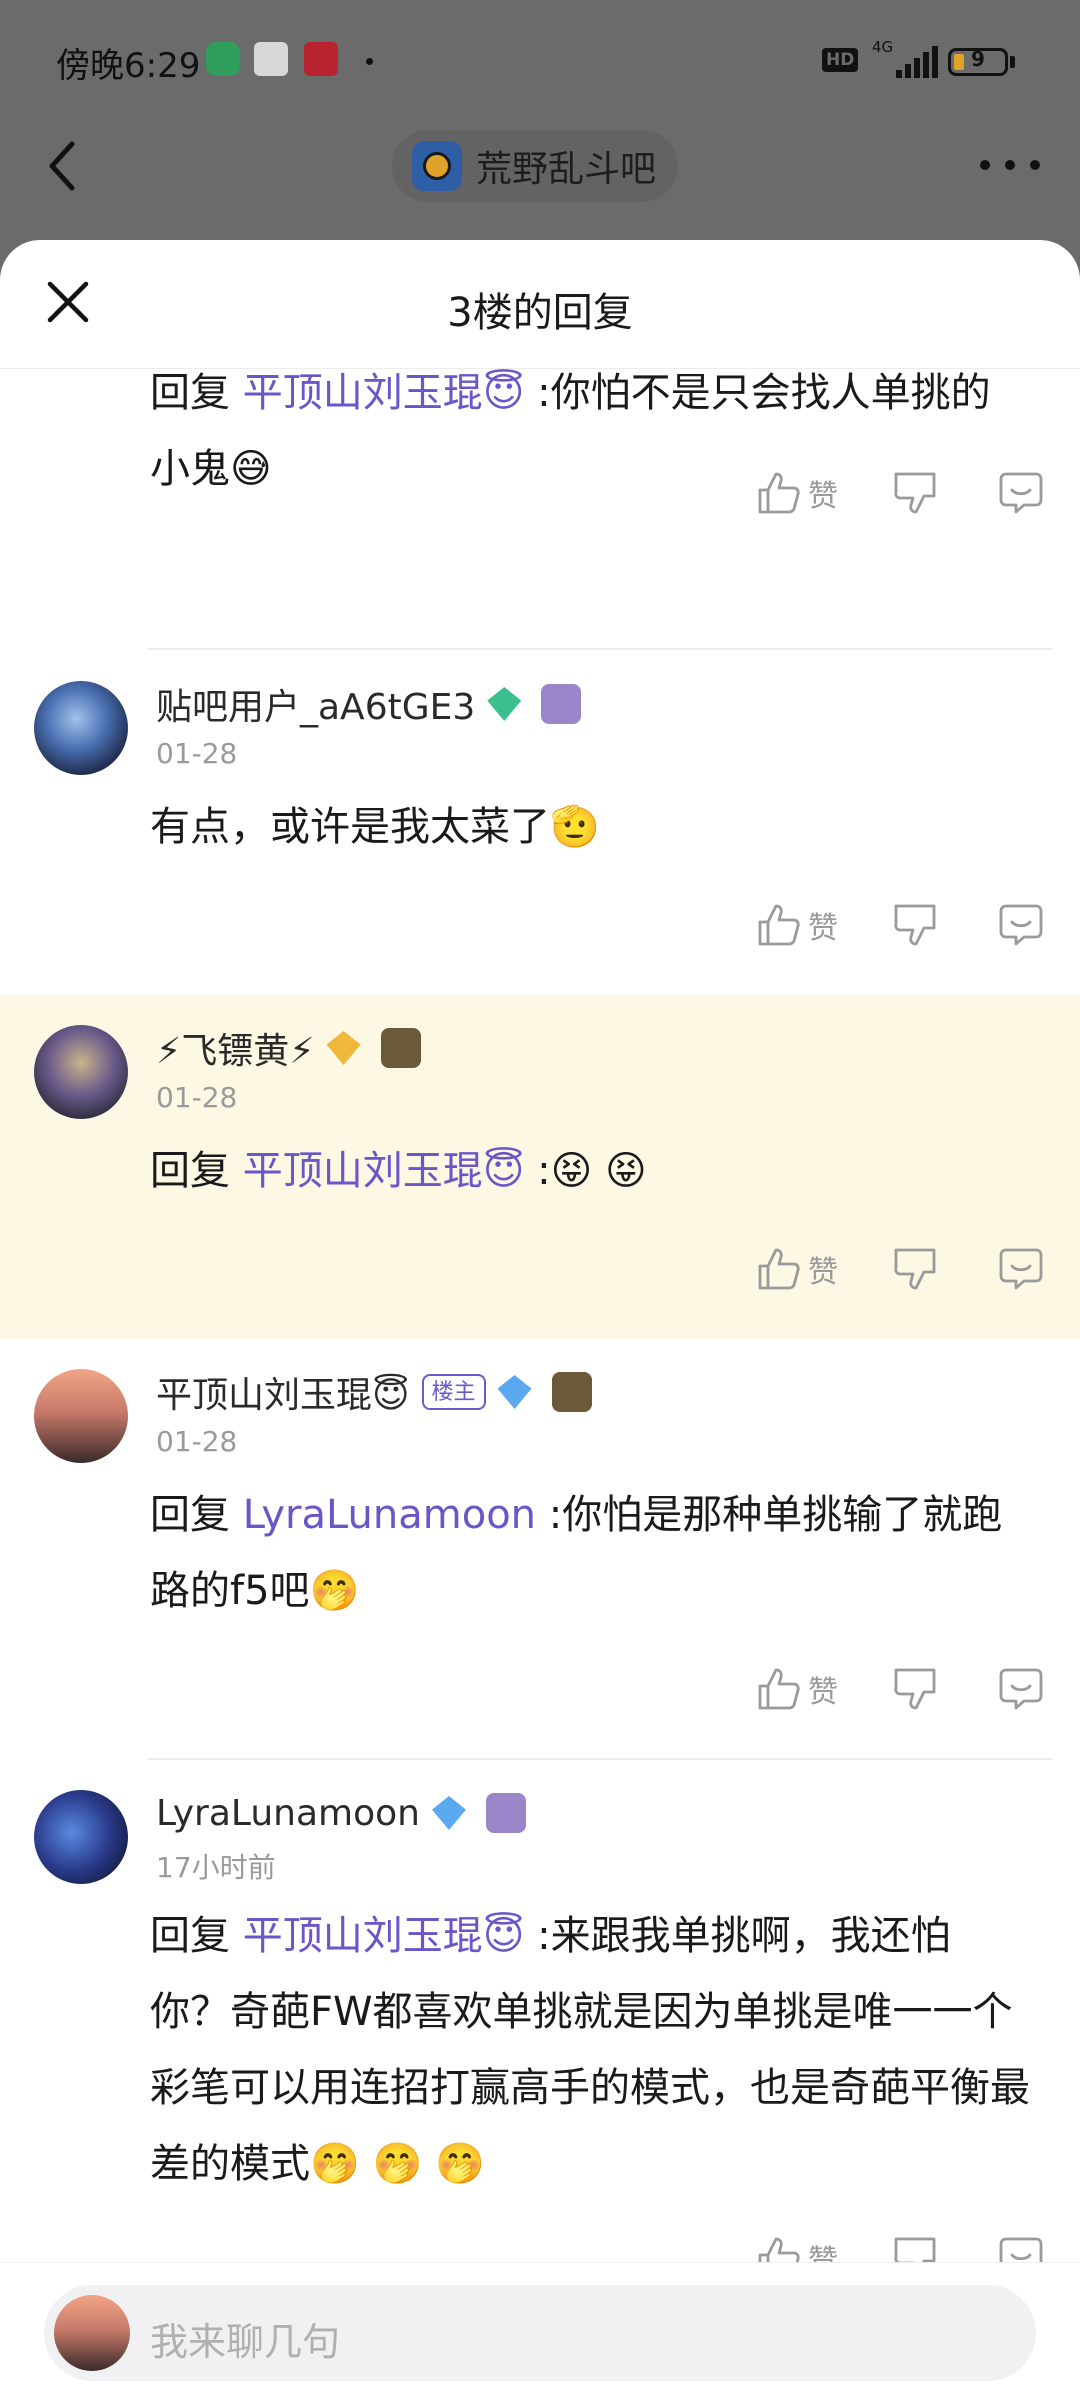 This screenshot has height=2400, width=1080. I want to click on reply-content: 回复 LyraLunamoon :你怕是那种单挑输了就跑路的f5吧🤭, so click(576, 1553).